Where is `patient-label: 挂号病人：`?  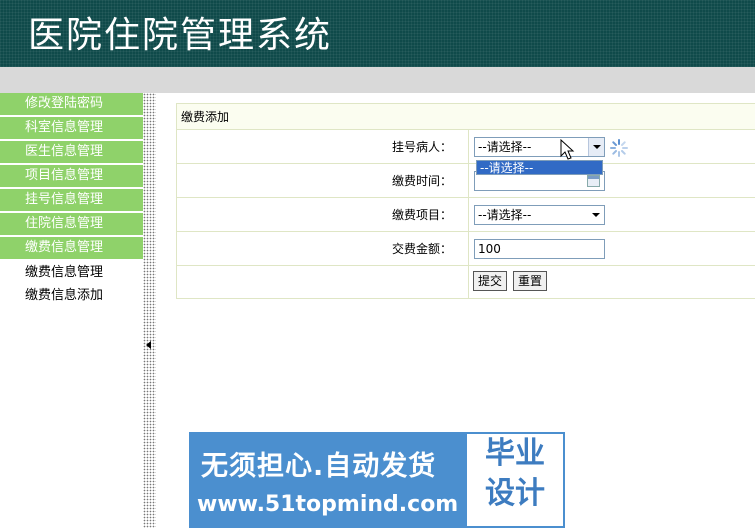 patient-label: 挂号病人： is located at coordinates (323, 146).